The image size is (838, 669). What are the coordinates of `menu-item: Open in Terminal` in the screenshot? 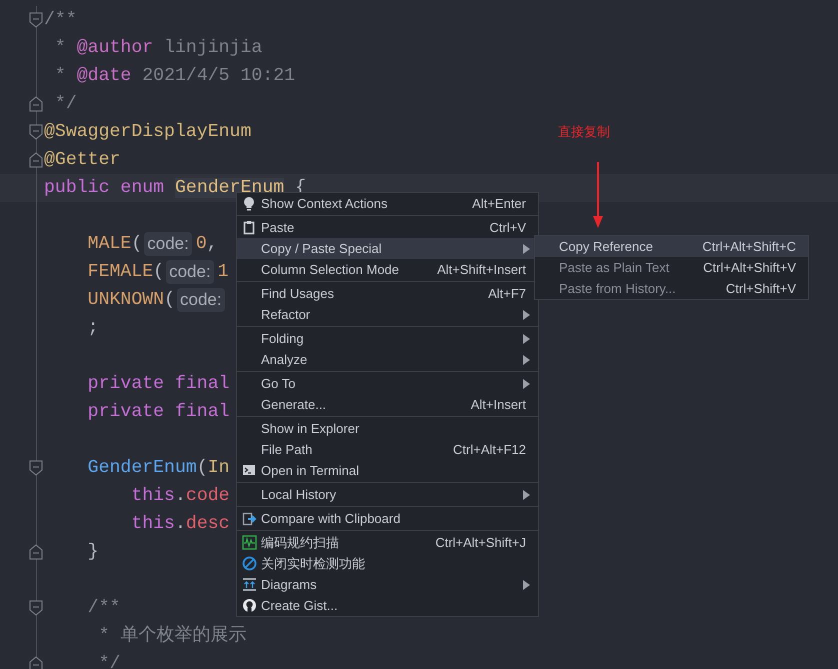 It's located at (387, 470).